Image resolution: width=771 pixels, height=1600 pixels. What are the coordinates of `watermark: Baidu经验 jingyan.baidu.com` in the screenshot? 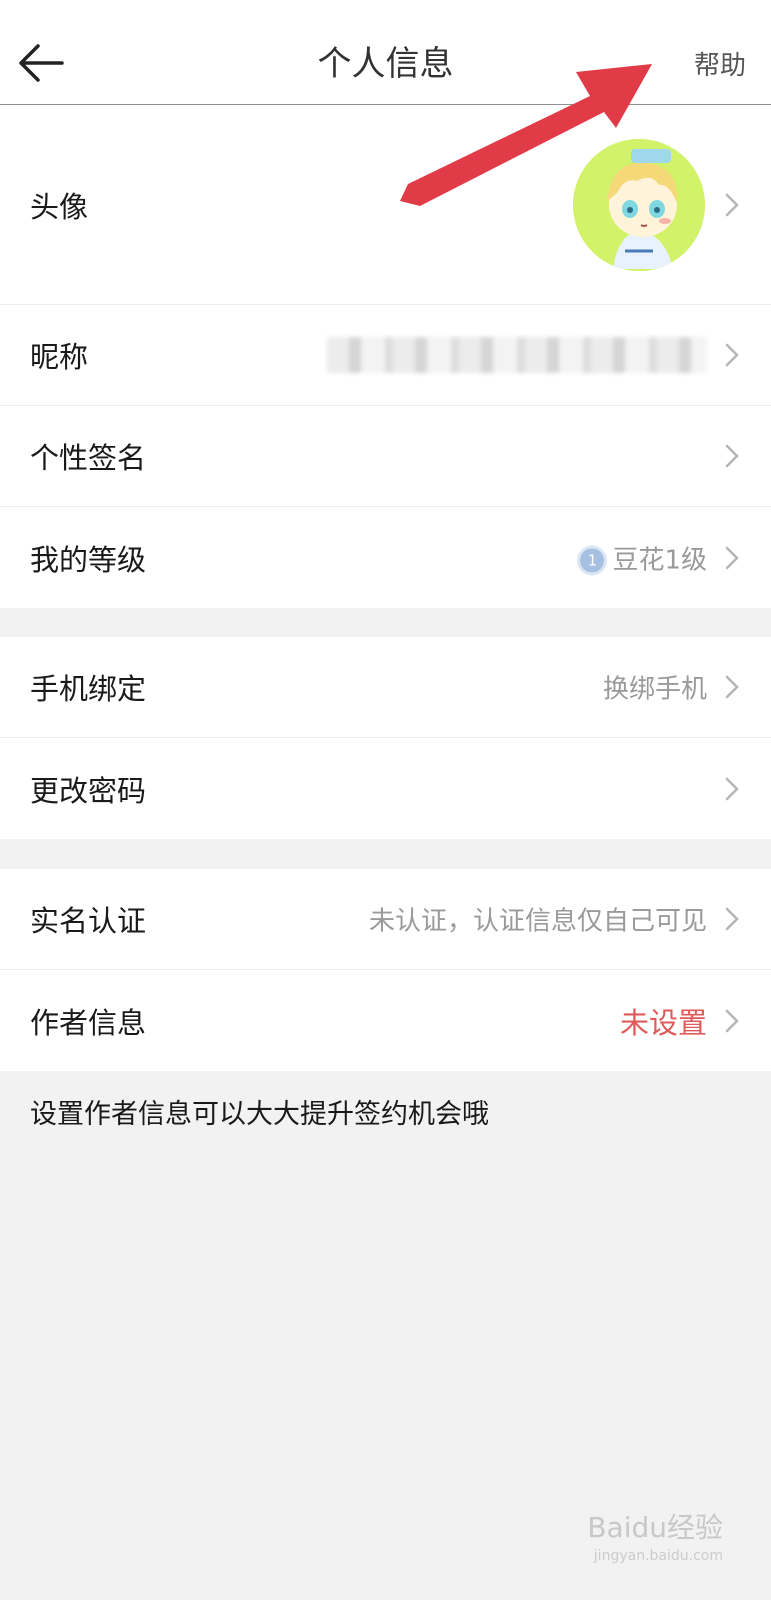 It's located at (655, 1535).